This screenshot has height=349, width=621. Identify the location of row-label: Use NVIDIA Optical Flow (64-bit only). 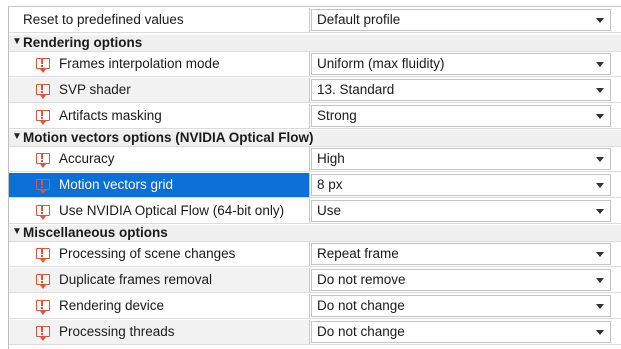
(172, 210).